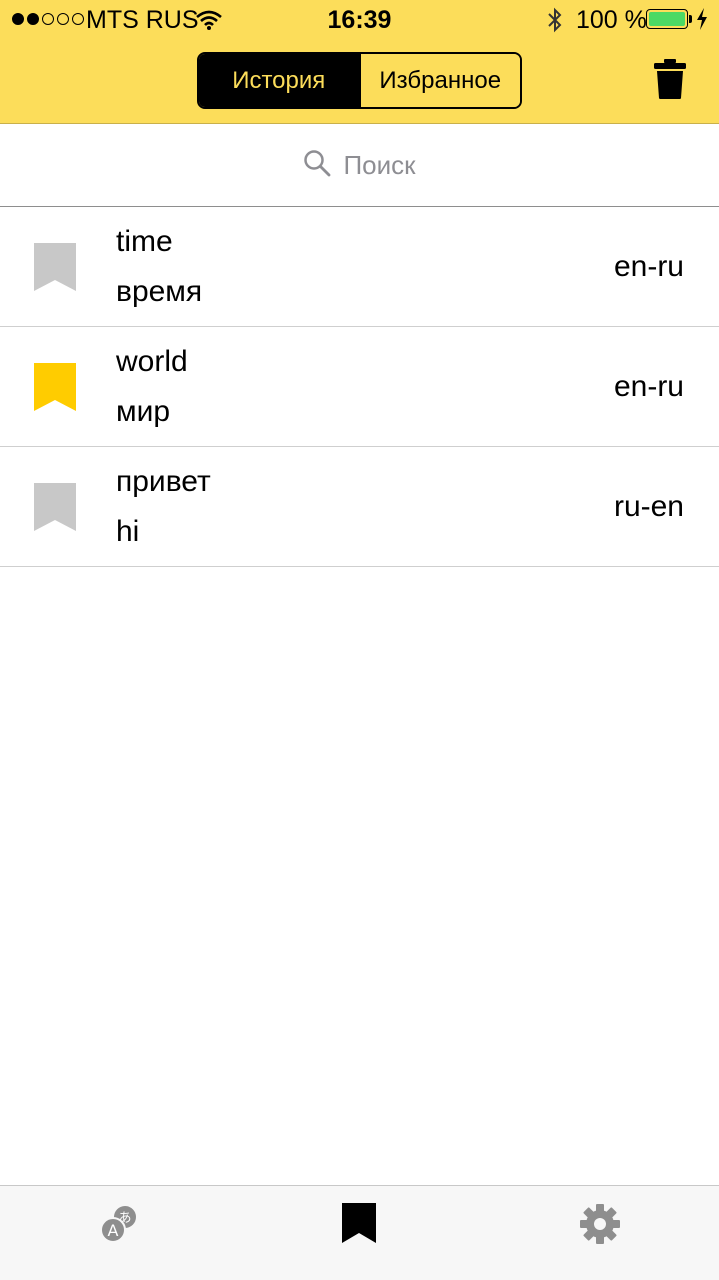 This screenshot has height=1280, width=719. Describe the element at coordinates (113, 1230) in the screenshot. I see `svg-text: A` at that location.